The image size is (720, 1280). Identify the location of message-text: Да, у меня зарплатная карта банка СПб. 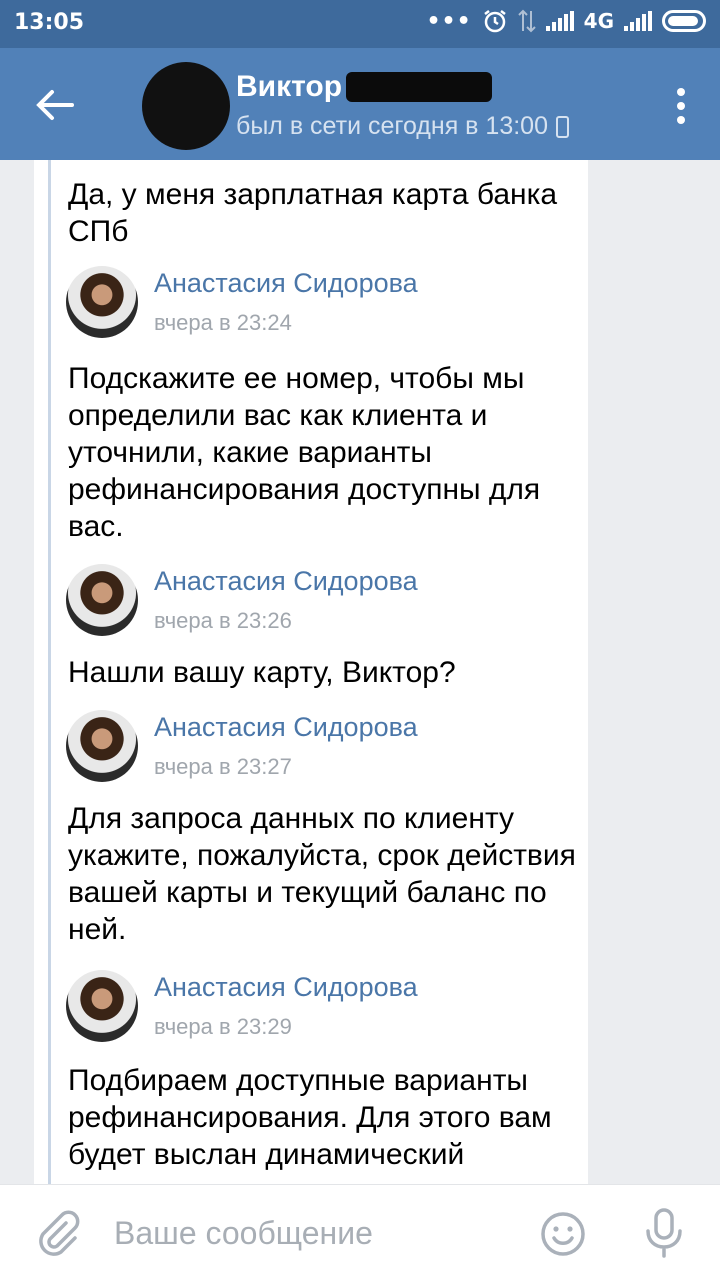
(313, 213).